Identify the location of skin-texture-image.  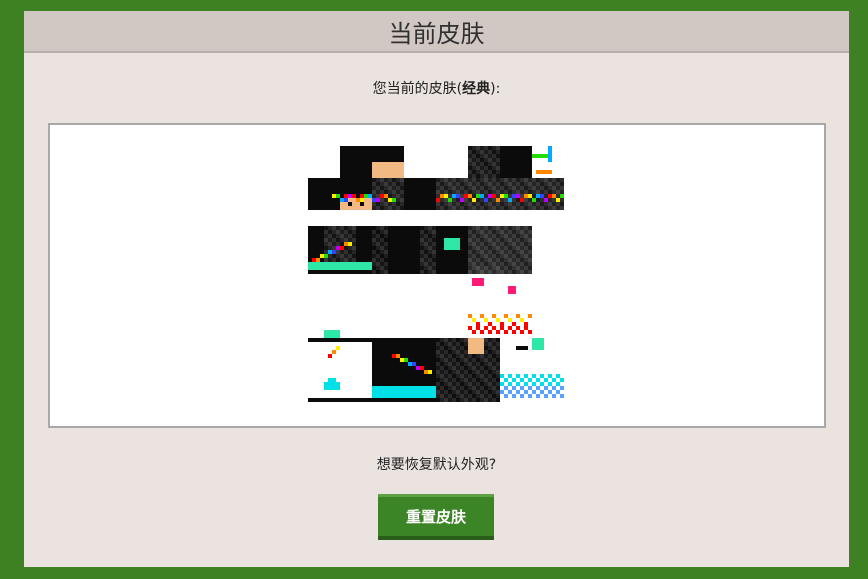
(436, 274).